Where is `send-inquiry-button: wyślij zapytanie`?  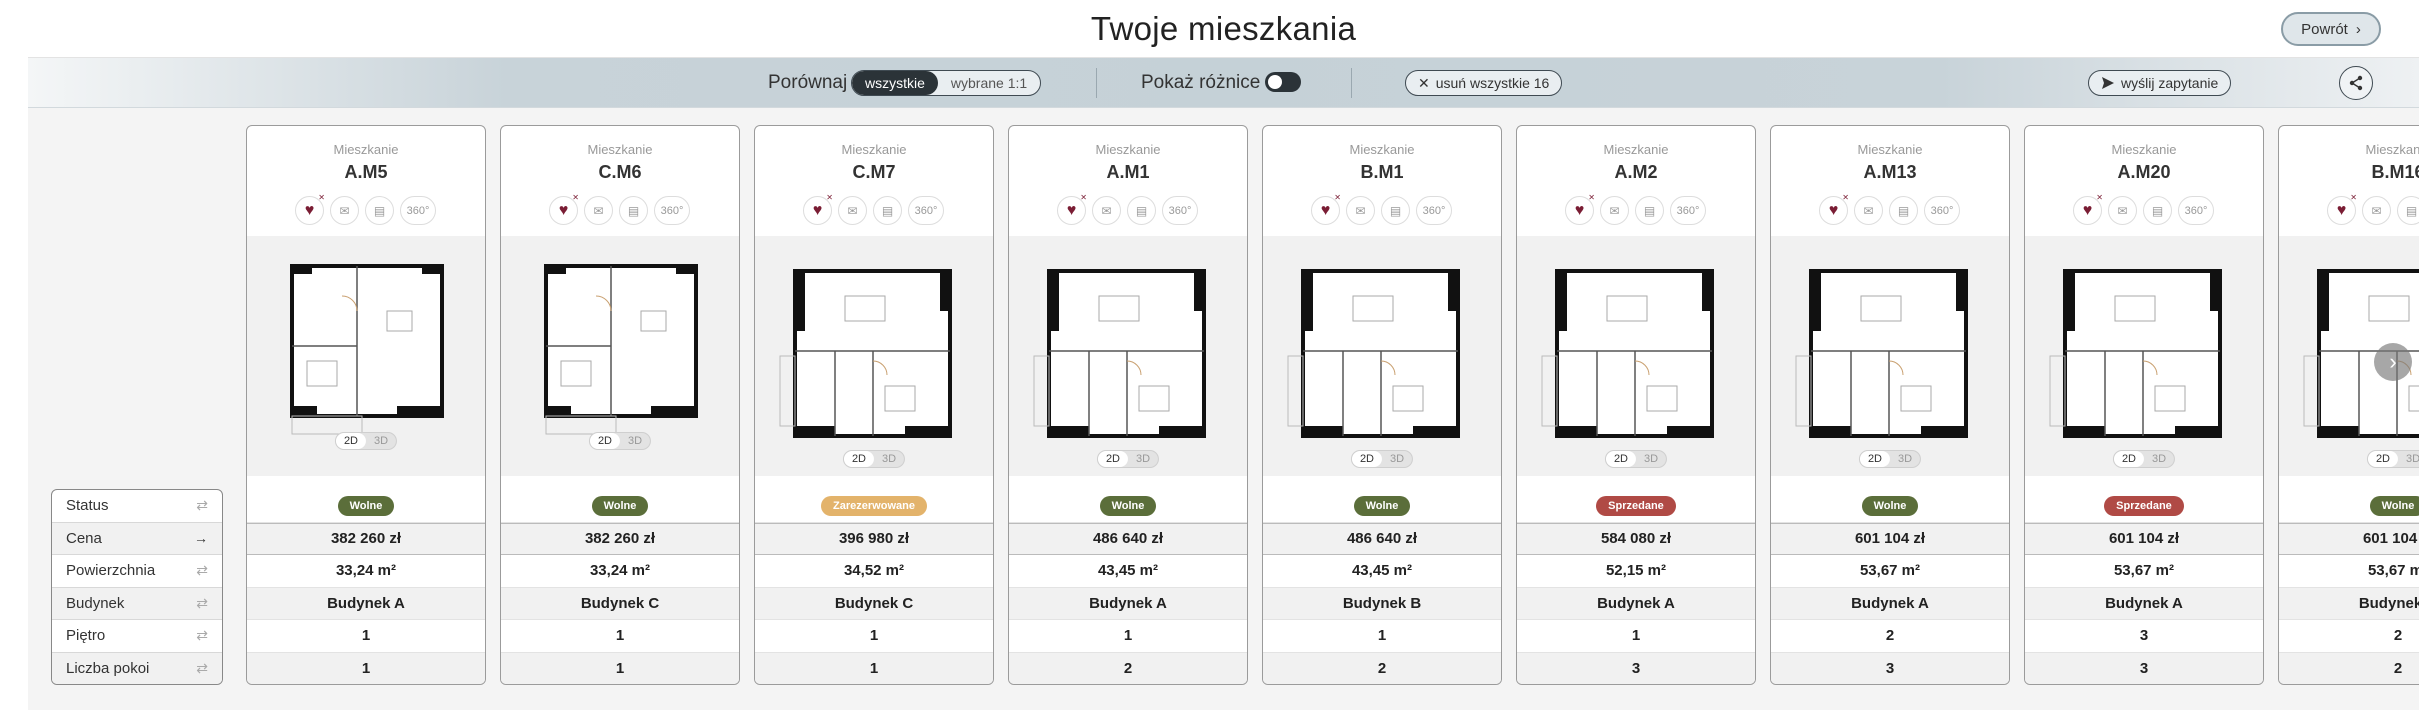
send-inquiry-button: wyślij zapytanie is located at coordinates (2160, 83).